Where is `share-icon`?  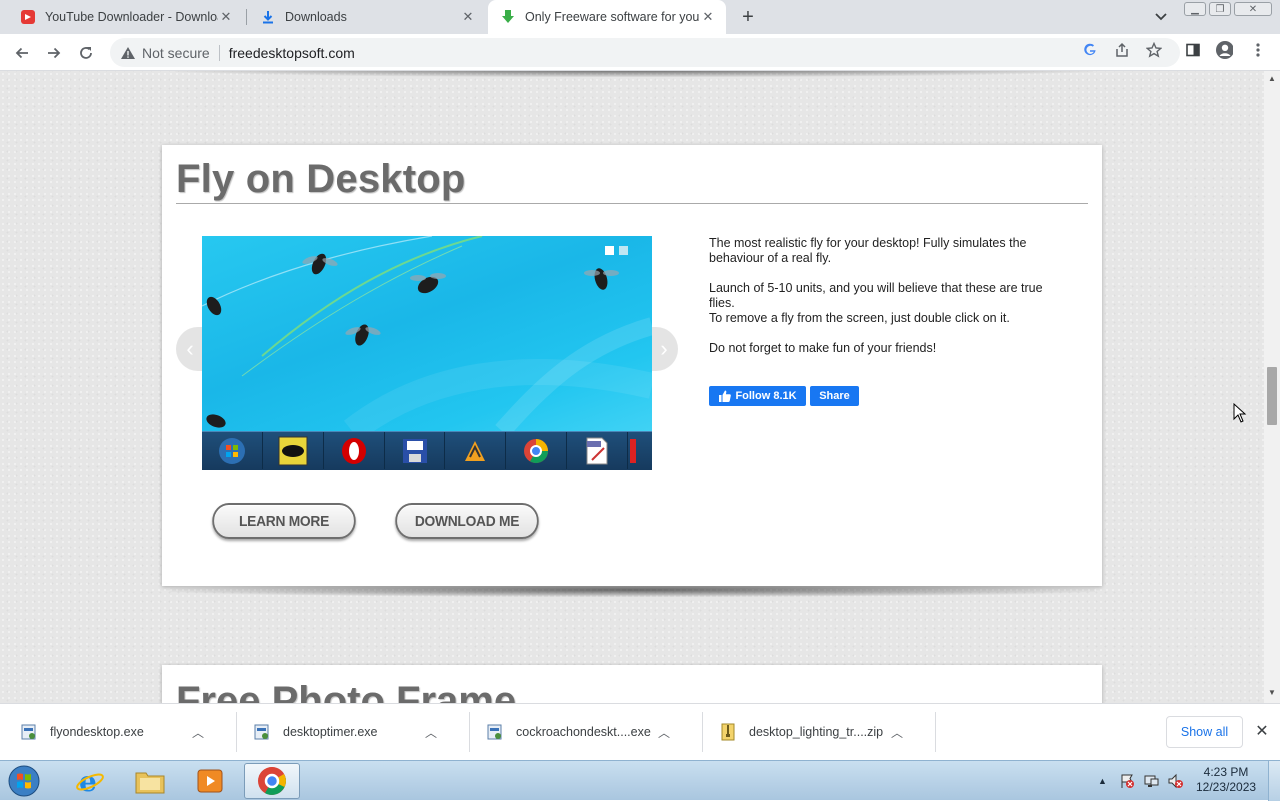 share-icon is located at coordinates (1122, 50).